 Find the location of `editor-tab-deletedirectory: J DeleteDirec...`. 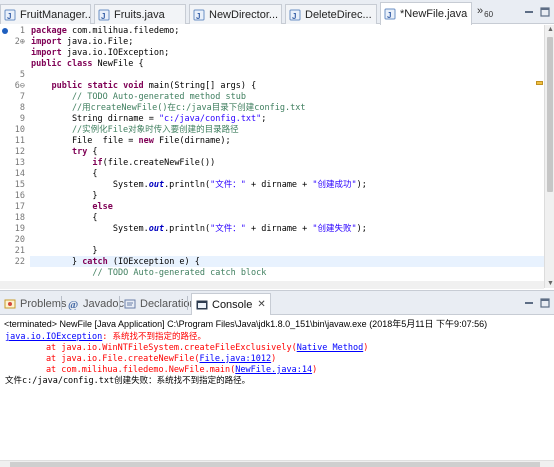

editor-tab-deletedirectory: J DeleteDirec... is located at coordinates (331, 14).